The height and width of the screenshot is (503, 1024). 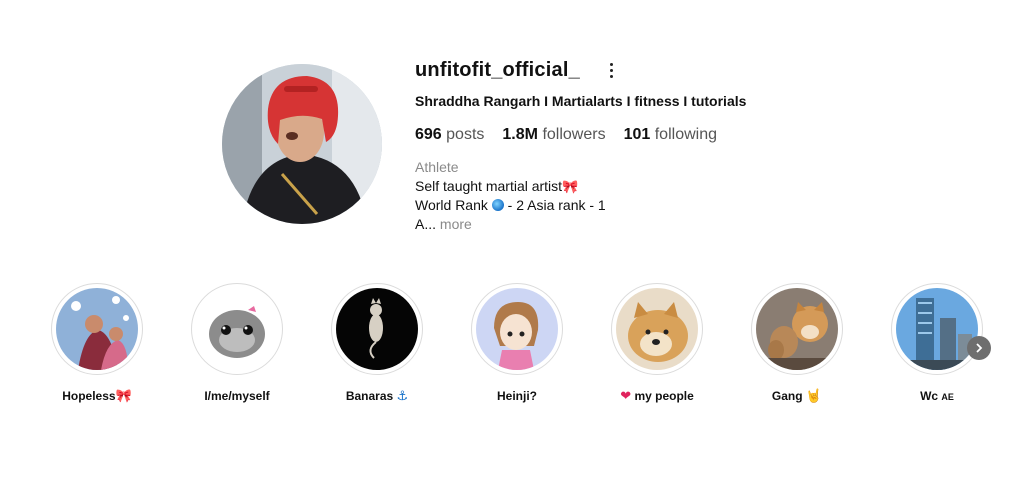 I want to click on bio-more-link: more, so click(x=456, y=224).